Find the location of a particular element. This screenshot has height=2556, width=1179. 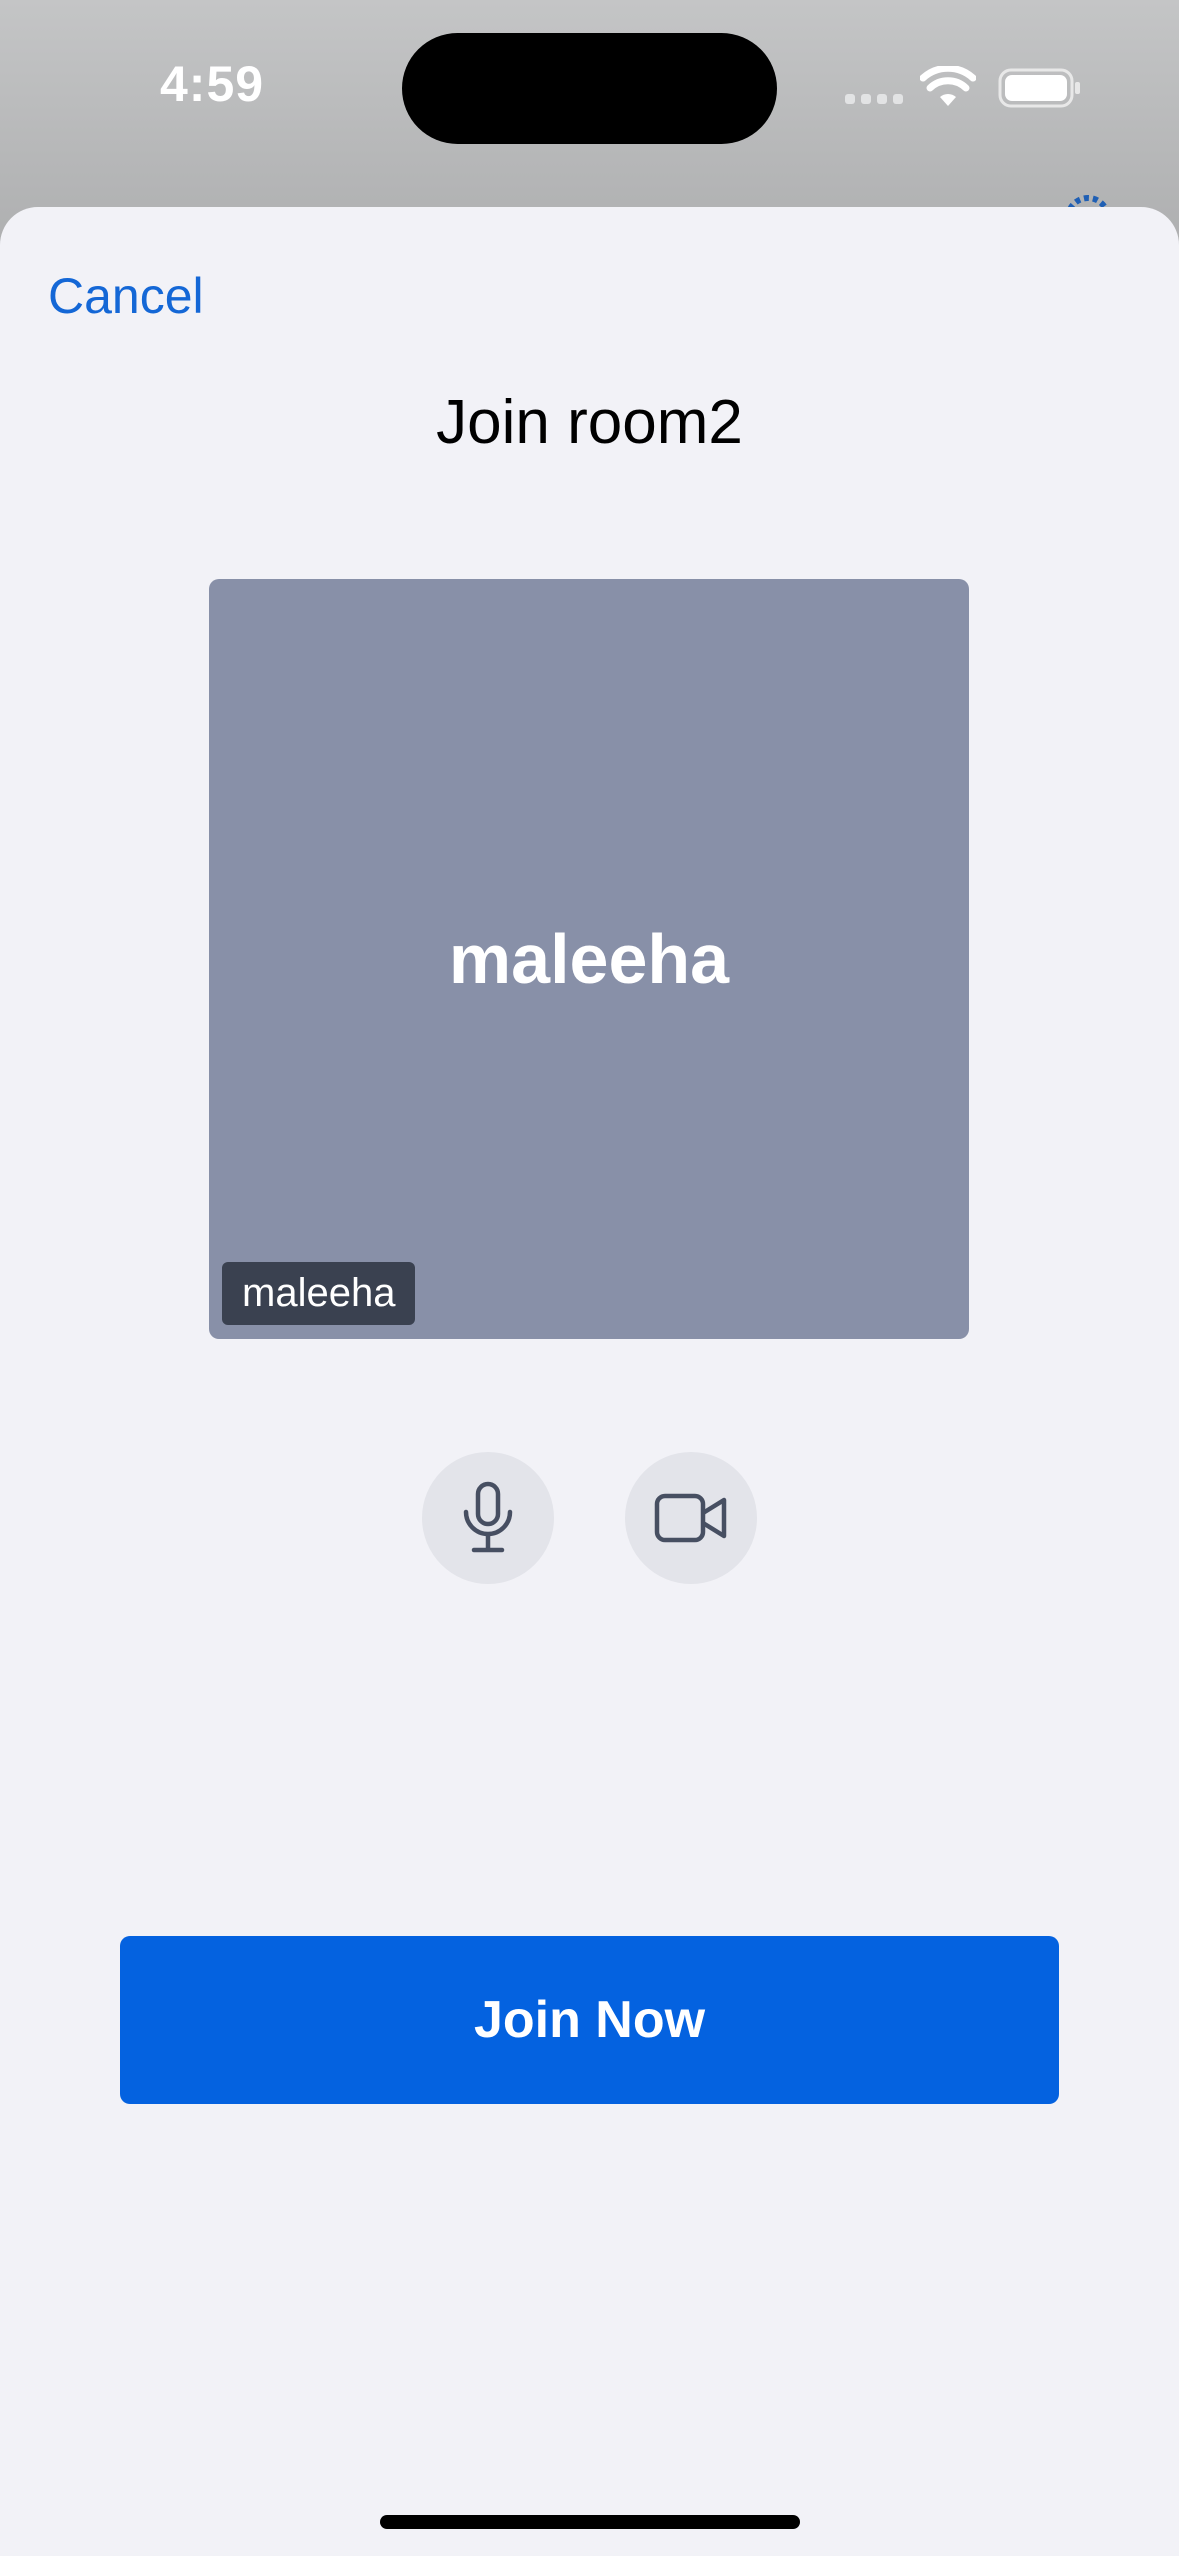

camera-toggle-button is located at coordinates (691, 1518).